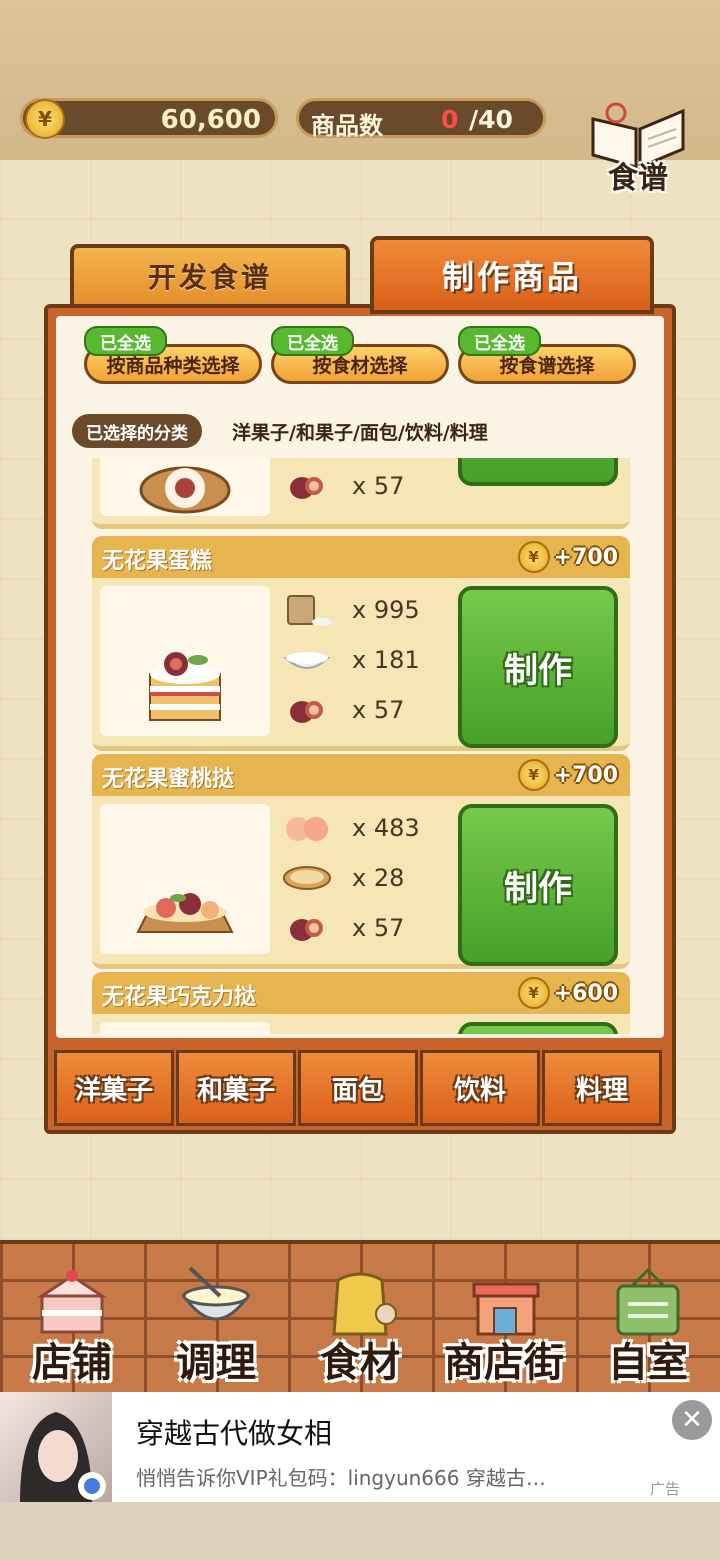 The width and height of the screenshot is (720, 1560). What do you see at coordinates (504, 1318) in the screenshot?
I see `nav-shopping-street: 商店街` at bounding box center [504, 1318].